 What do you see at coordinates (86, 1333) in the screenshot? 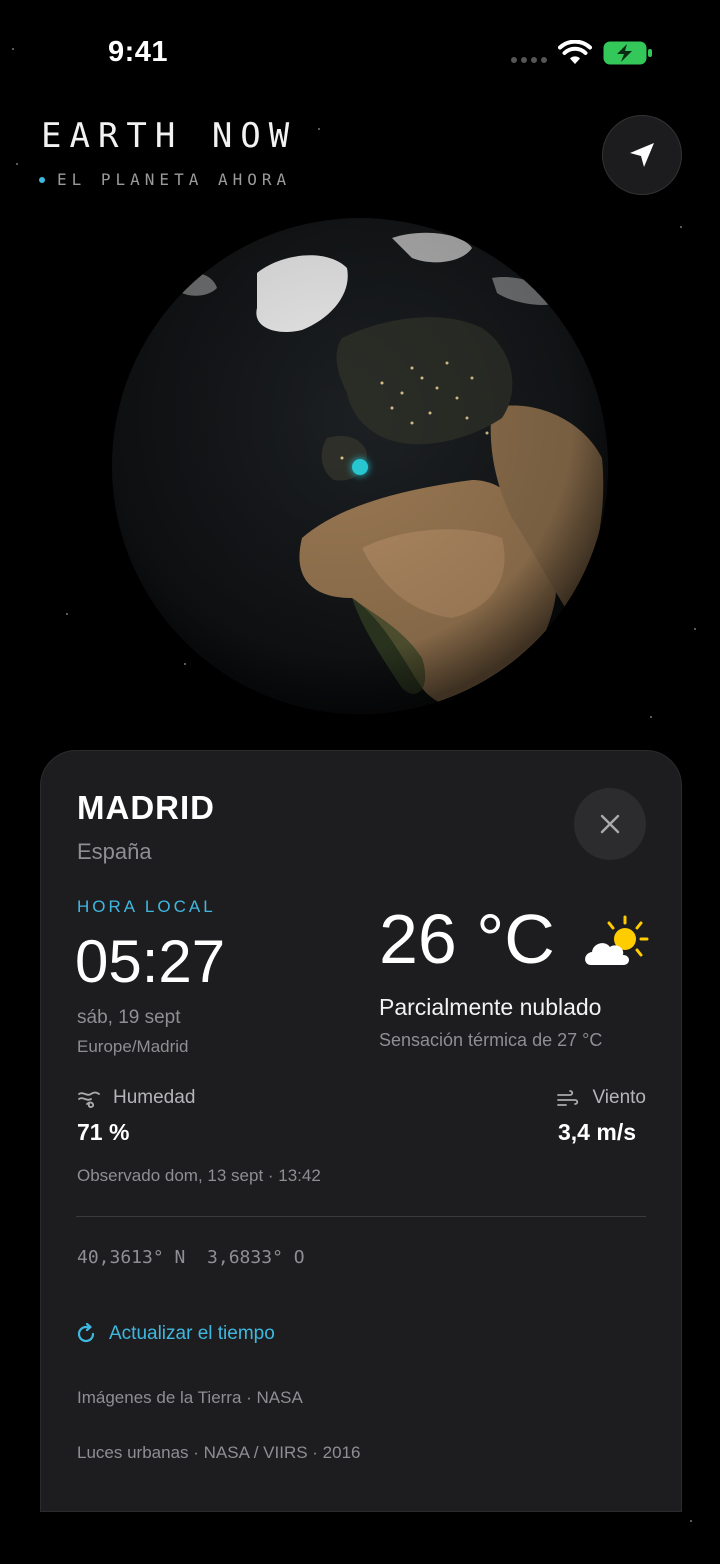
I see `refresh-icon` at bounding box center [86, 1333].